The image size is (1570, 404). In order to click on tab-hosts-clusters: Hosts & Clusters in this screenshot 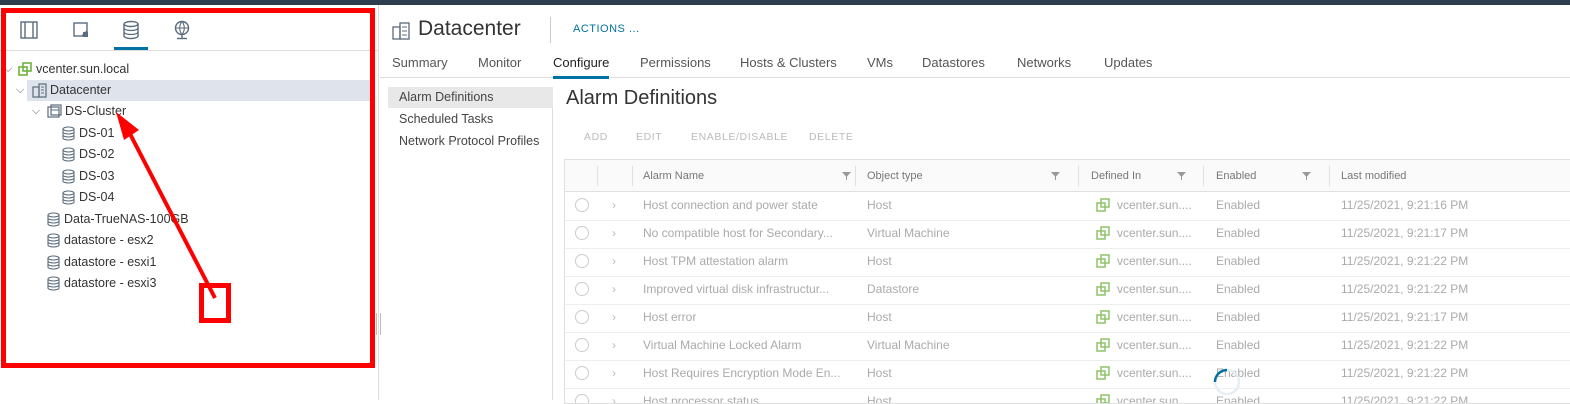, I will do `click(788, 62)`.